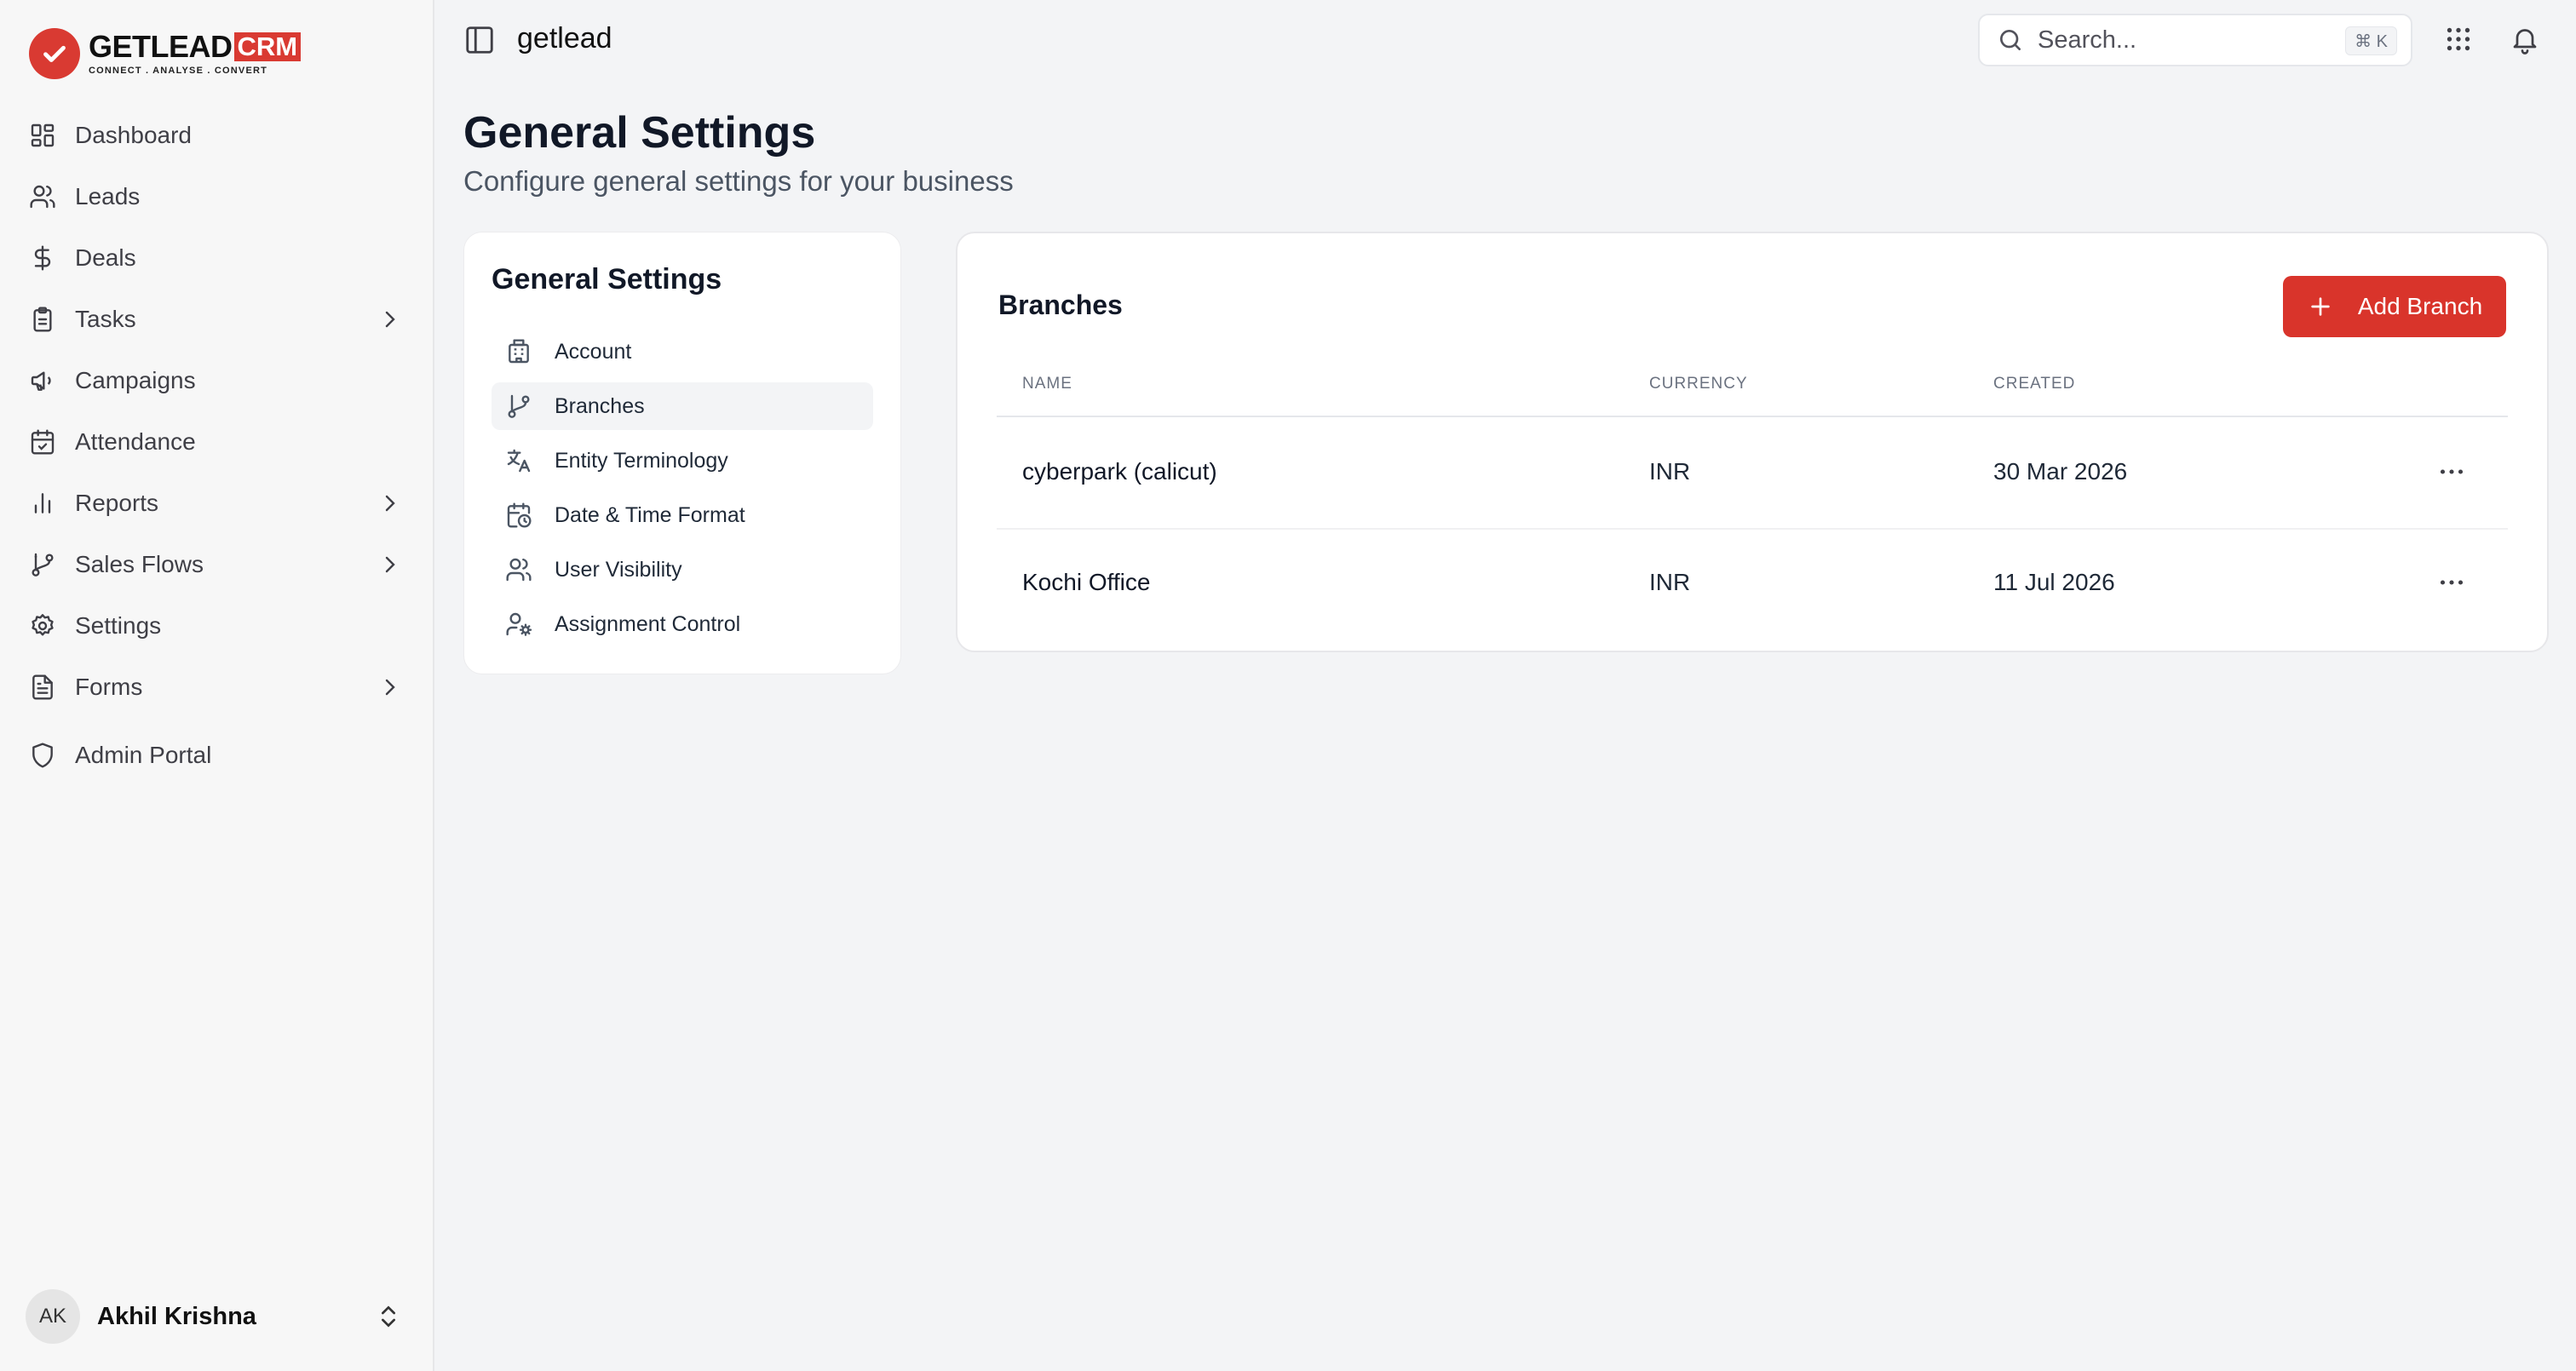 The image size is (2576, 1371). I want to click on brand-name: GETLEAD, so click(161, 46).